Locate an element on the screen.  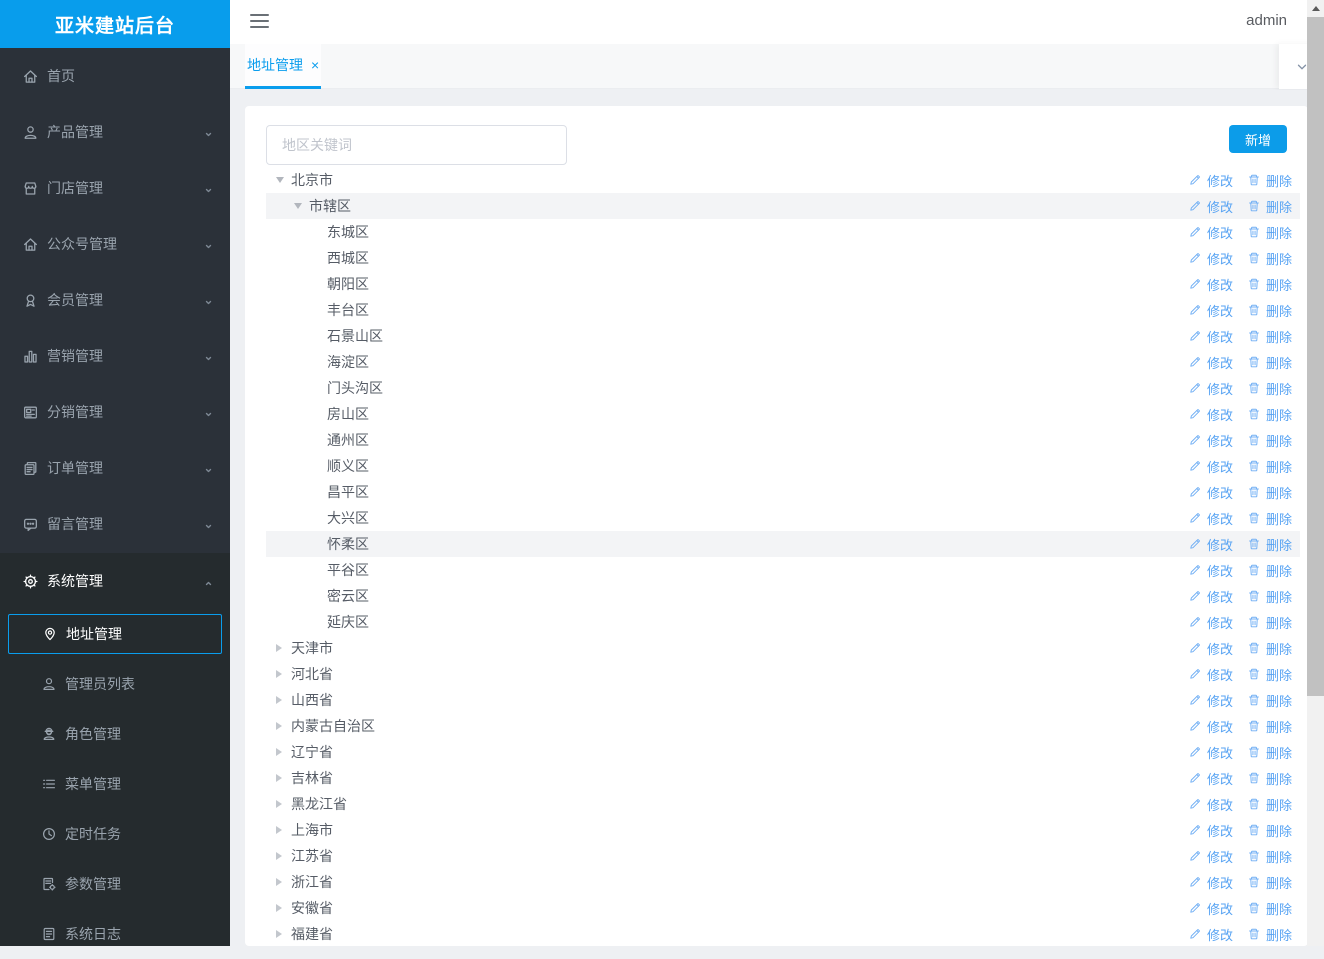
sidebar-subitem-6: 系统日志 is located at coordinates (115, 934).